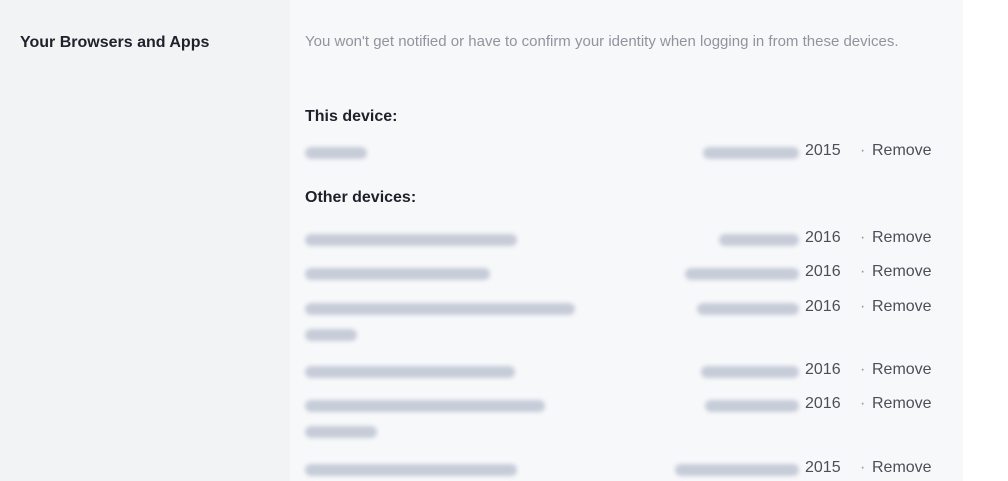  Describe the element at coordinates (351, 116) in the screenshot. I see `this-device-label: This device:` at that location.